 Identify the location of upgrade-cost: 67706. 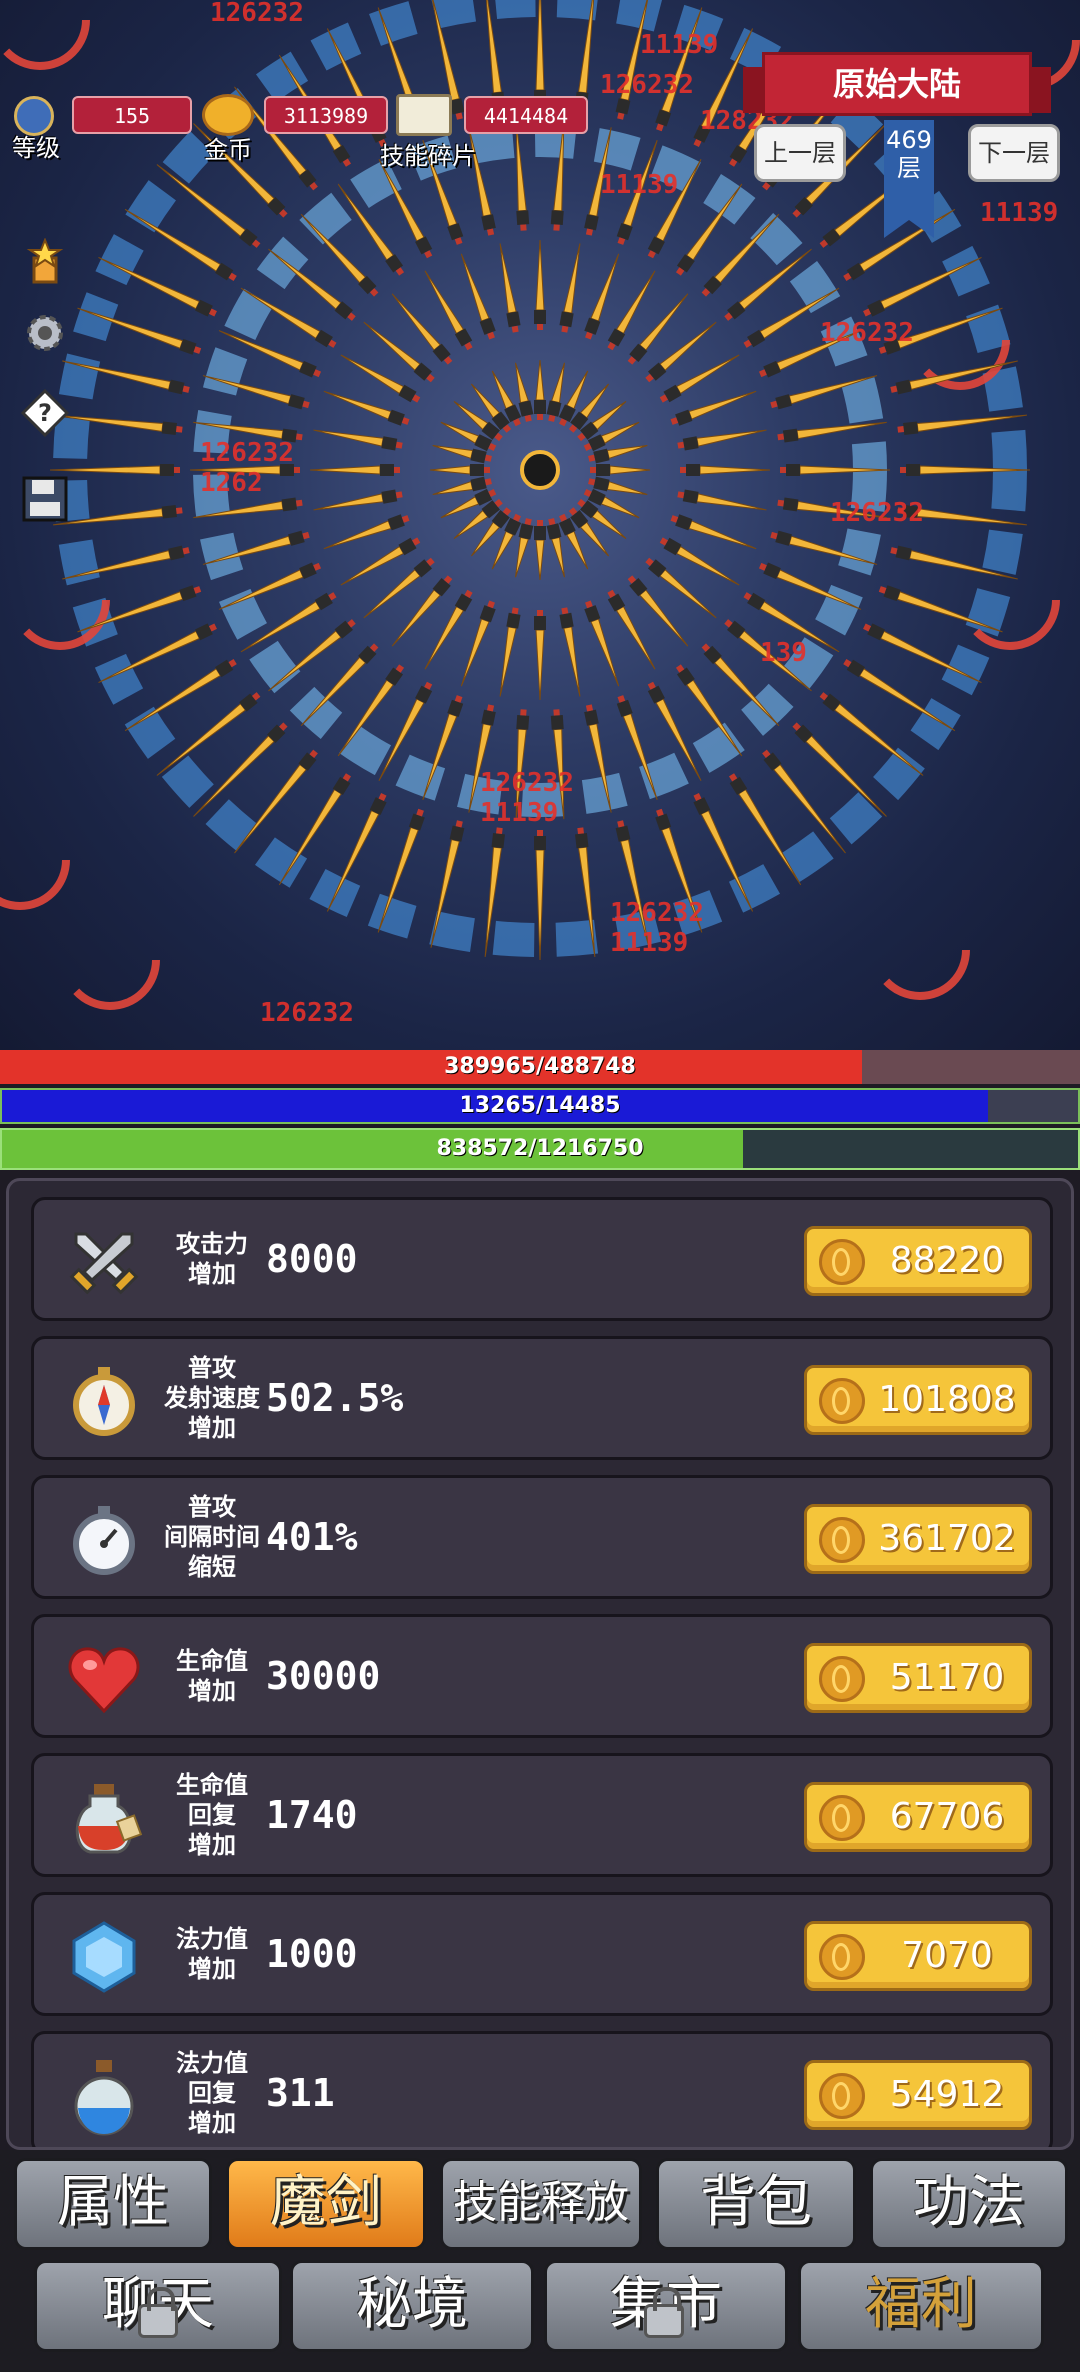
(947, 1816).